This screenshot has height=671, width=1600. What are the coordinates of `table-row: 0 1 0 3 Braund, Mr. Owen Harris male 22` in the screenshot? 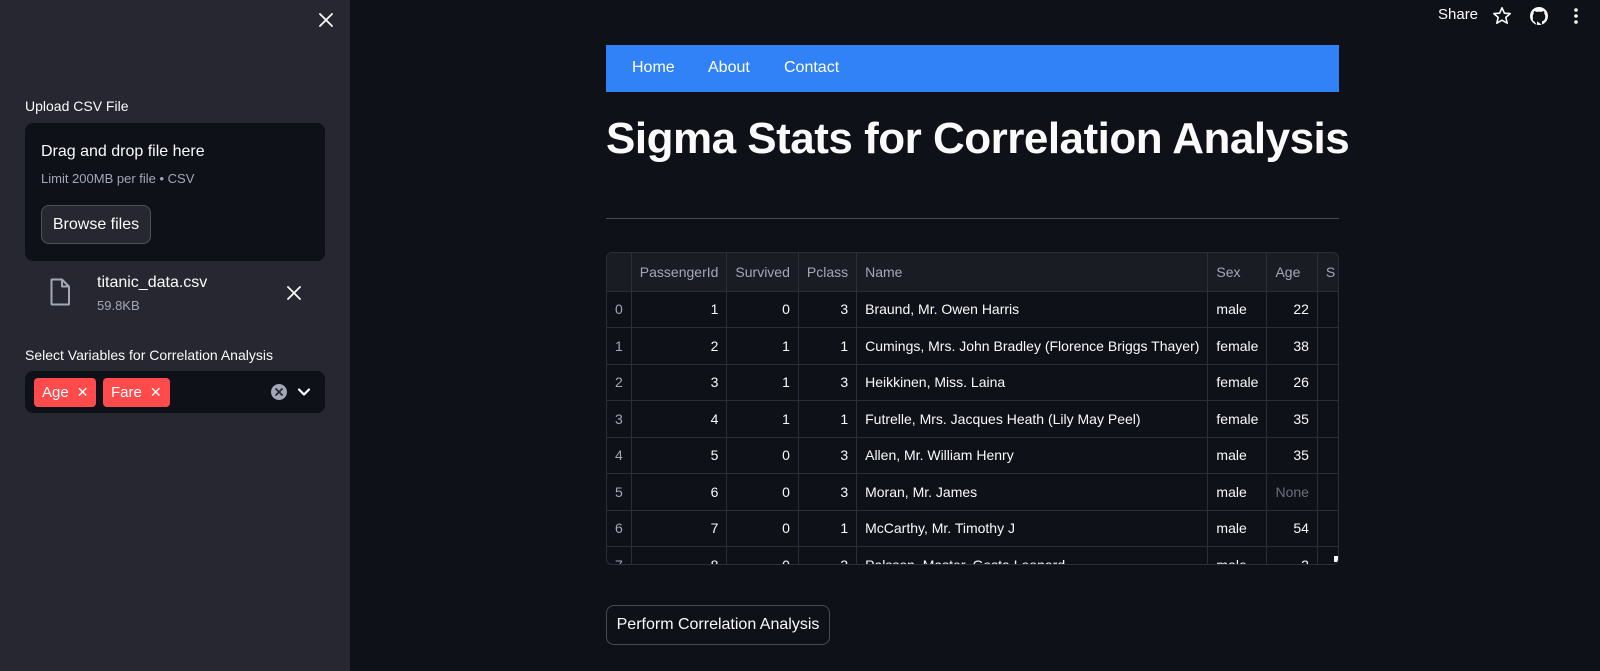 It's located at (972, 309).